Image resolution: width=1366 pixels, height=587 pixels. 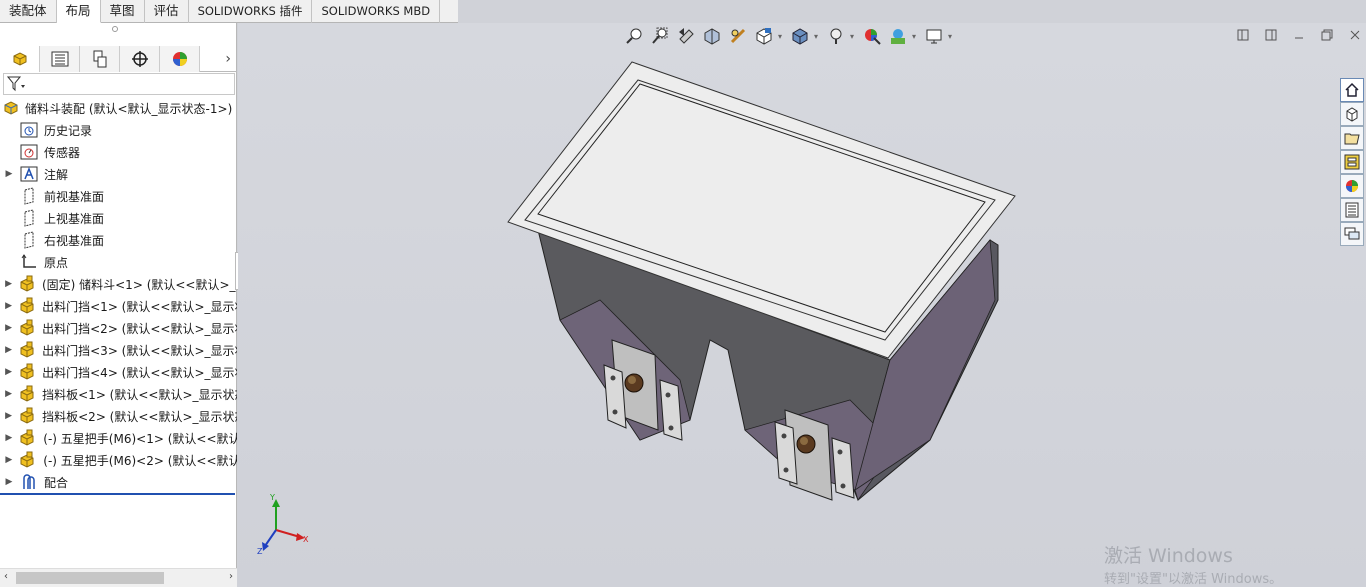 What do you see at coordinates (118, 328) in the screenshot?
I see `tree-item: ▶ 出料门挡<2> (默认<<默认>_显示状` at bounding box center [118, 328].